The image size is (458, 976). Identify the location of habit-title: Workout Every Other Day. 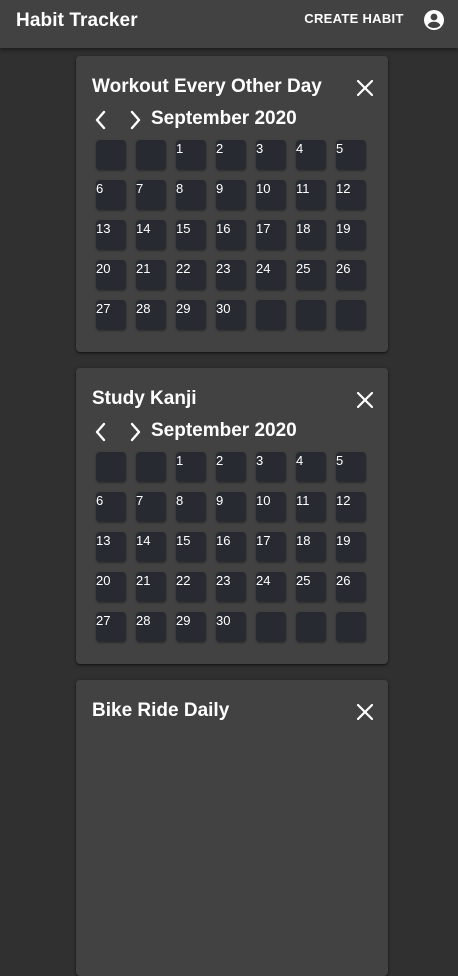
(207, 86).